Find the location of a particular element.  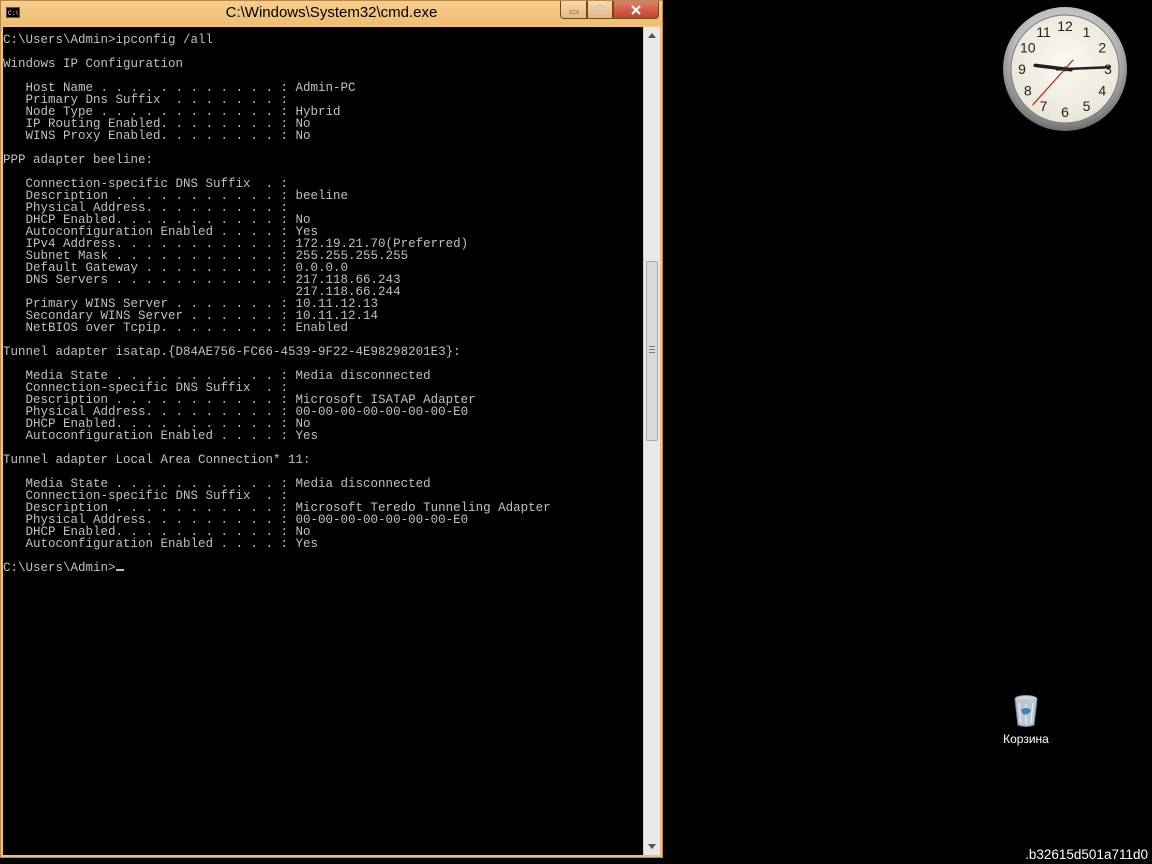

maximize-button is located at coordinates (600, 10).